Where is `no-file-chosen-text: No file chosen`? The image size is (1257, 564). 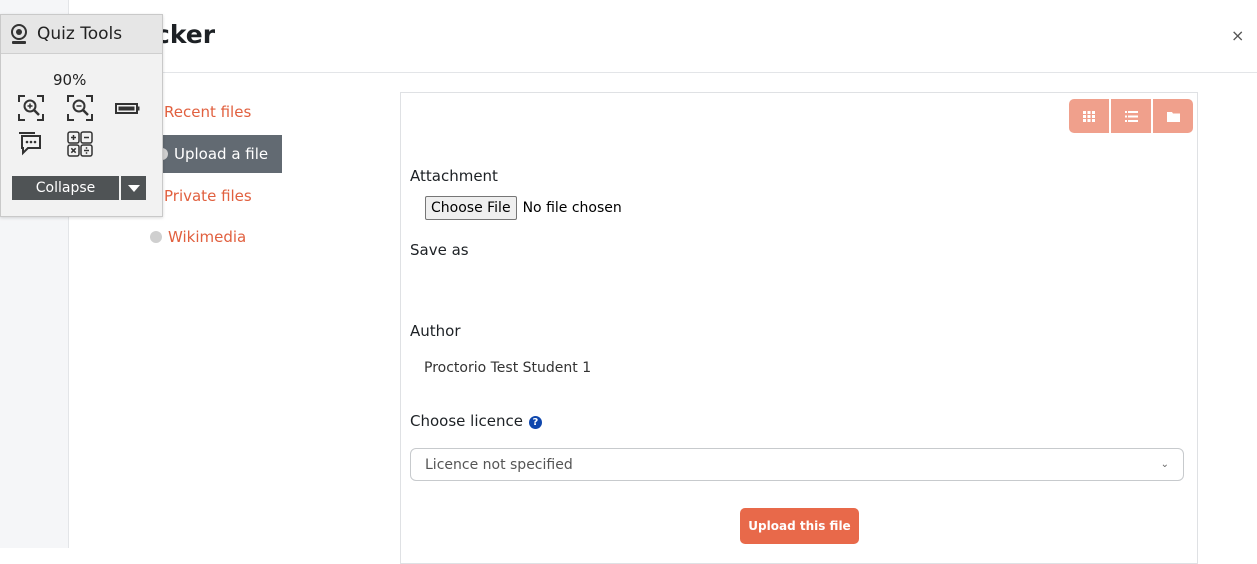
no-file-chosen-text: No file chosen is located at coordinates (572, 208).